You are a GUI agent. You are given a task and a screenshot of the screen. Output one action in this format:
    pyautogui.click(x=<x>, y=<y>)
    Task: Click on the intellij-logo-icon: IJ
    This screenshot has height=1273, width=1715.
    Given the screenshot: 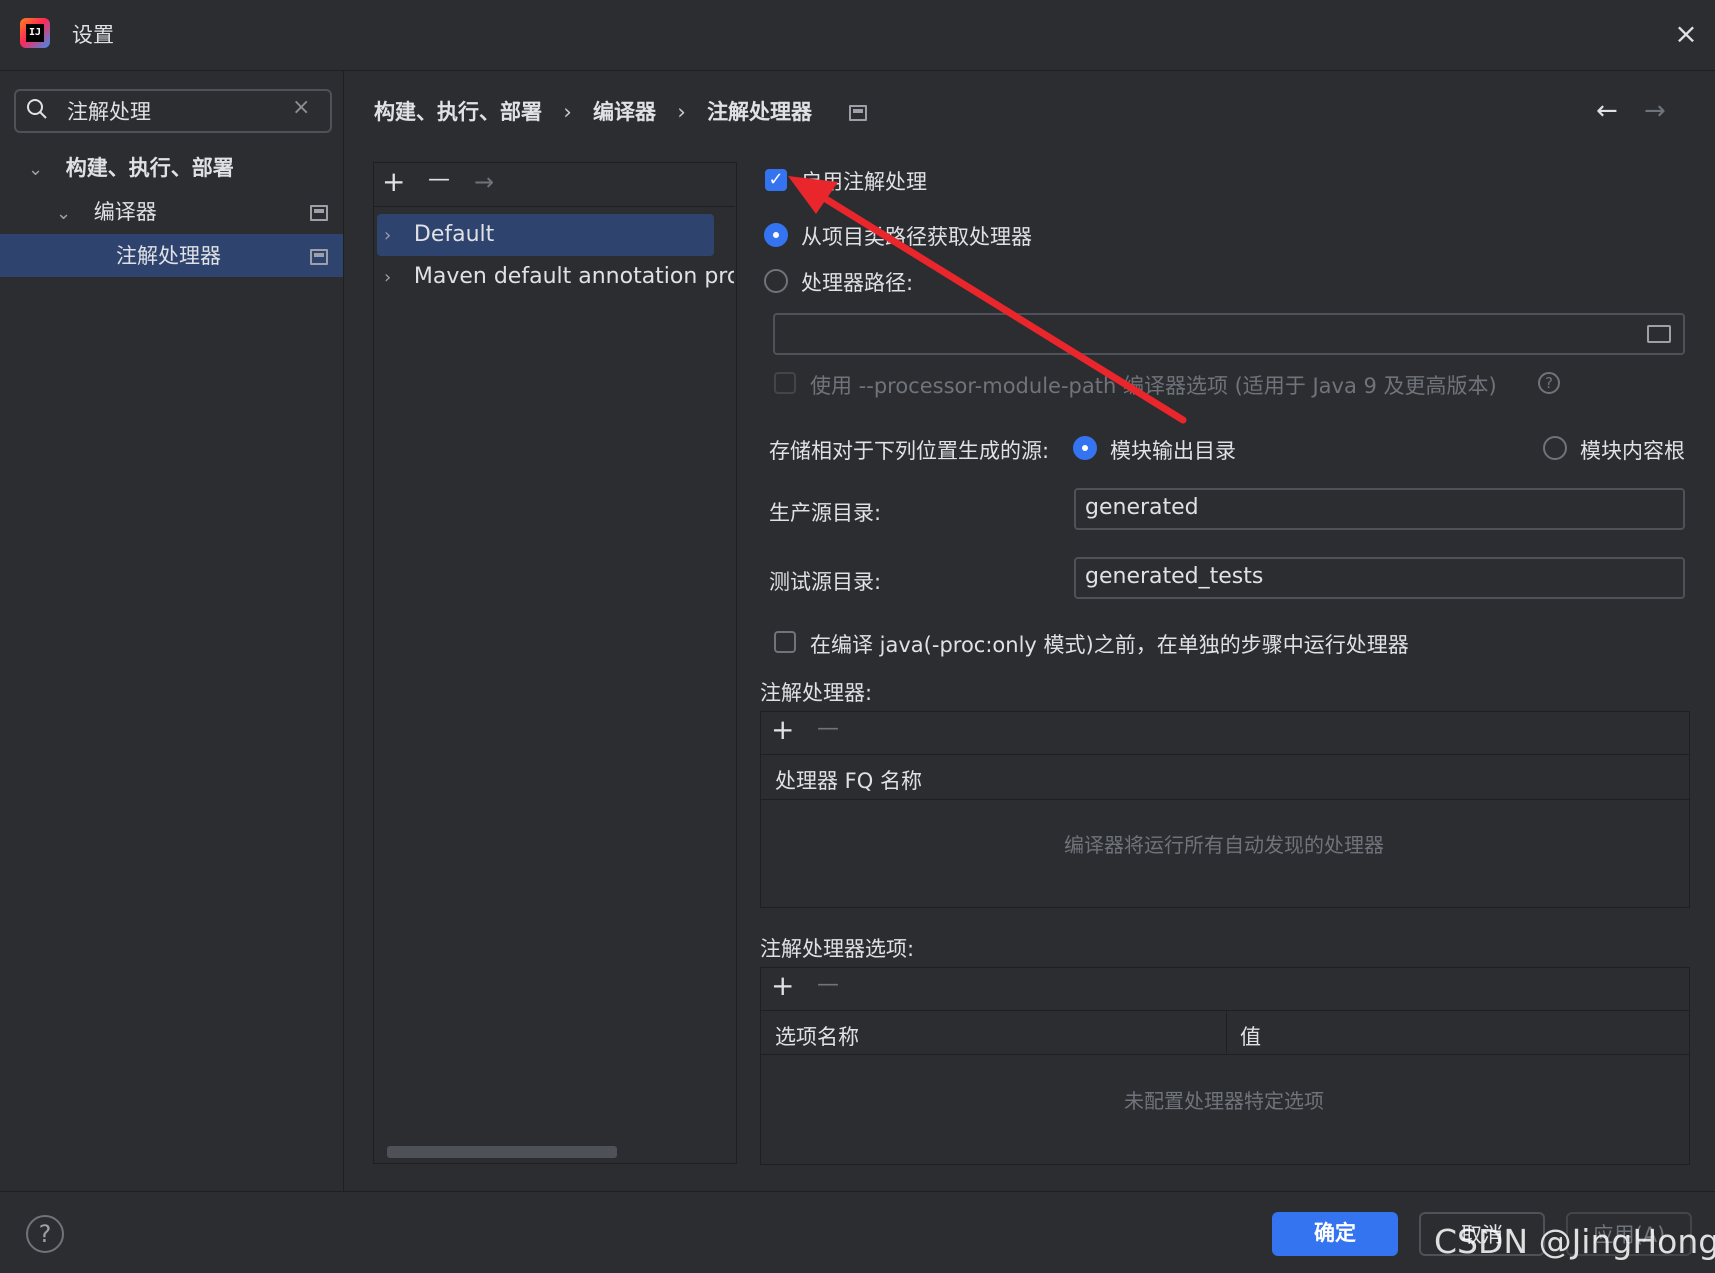 What is the action you would take?
    pyautogui.click(x=35, y=33)
    